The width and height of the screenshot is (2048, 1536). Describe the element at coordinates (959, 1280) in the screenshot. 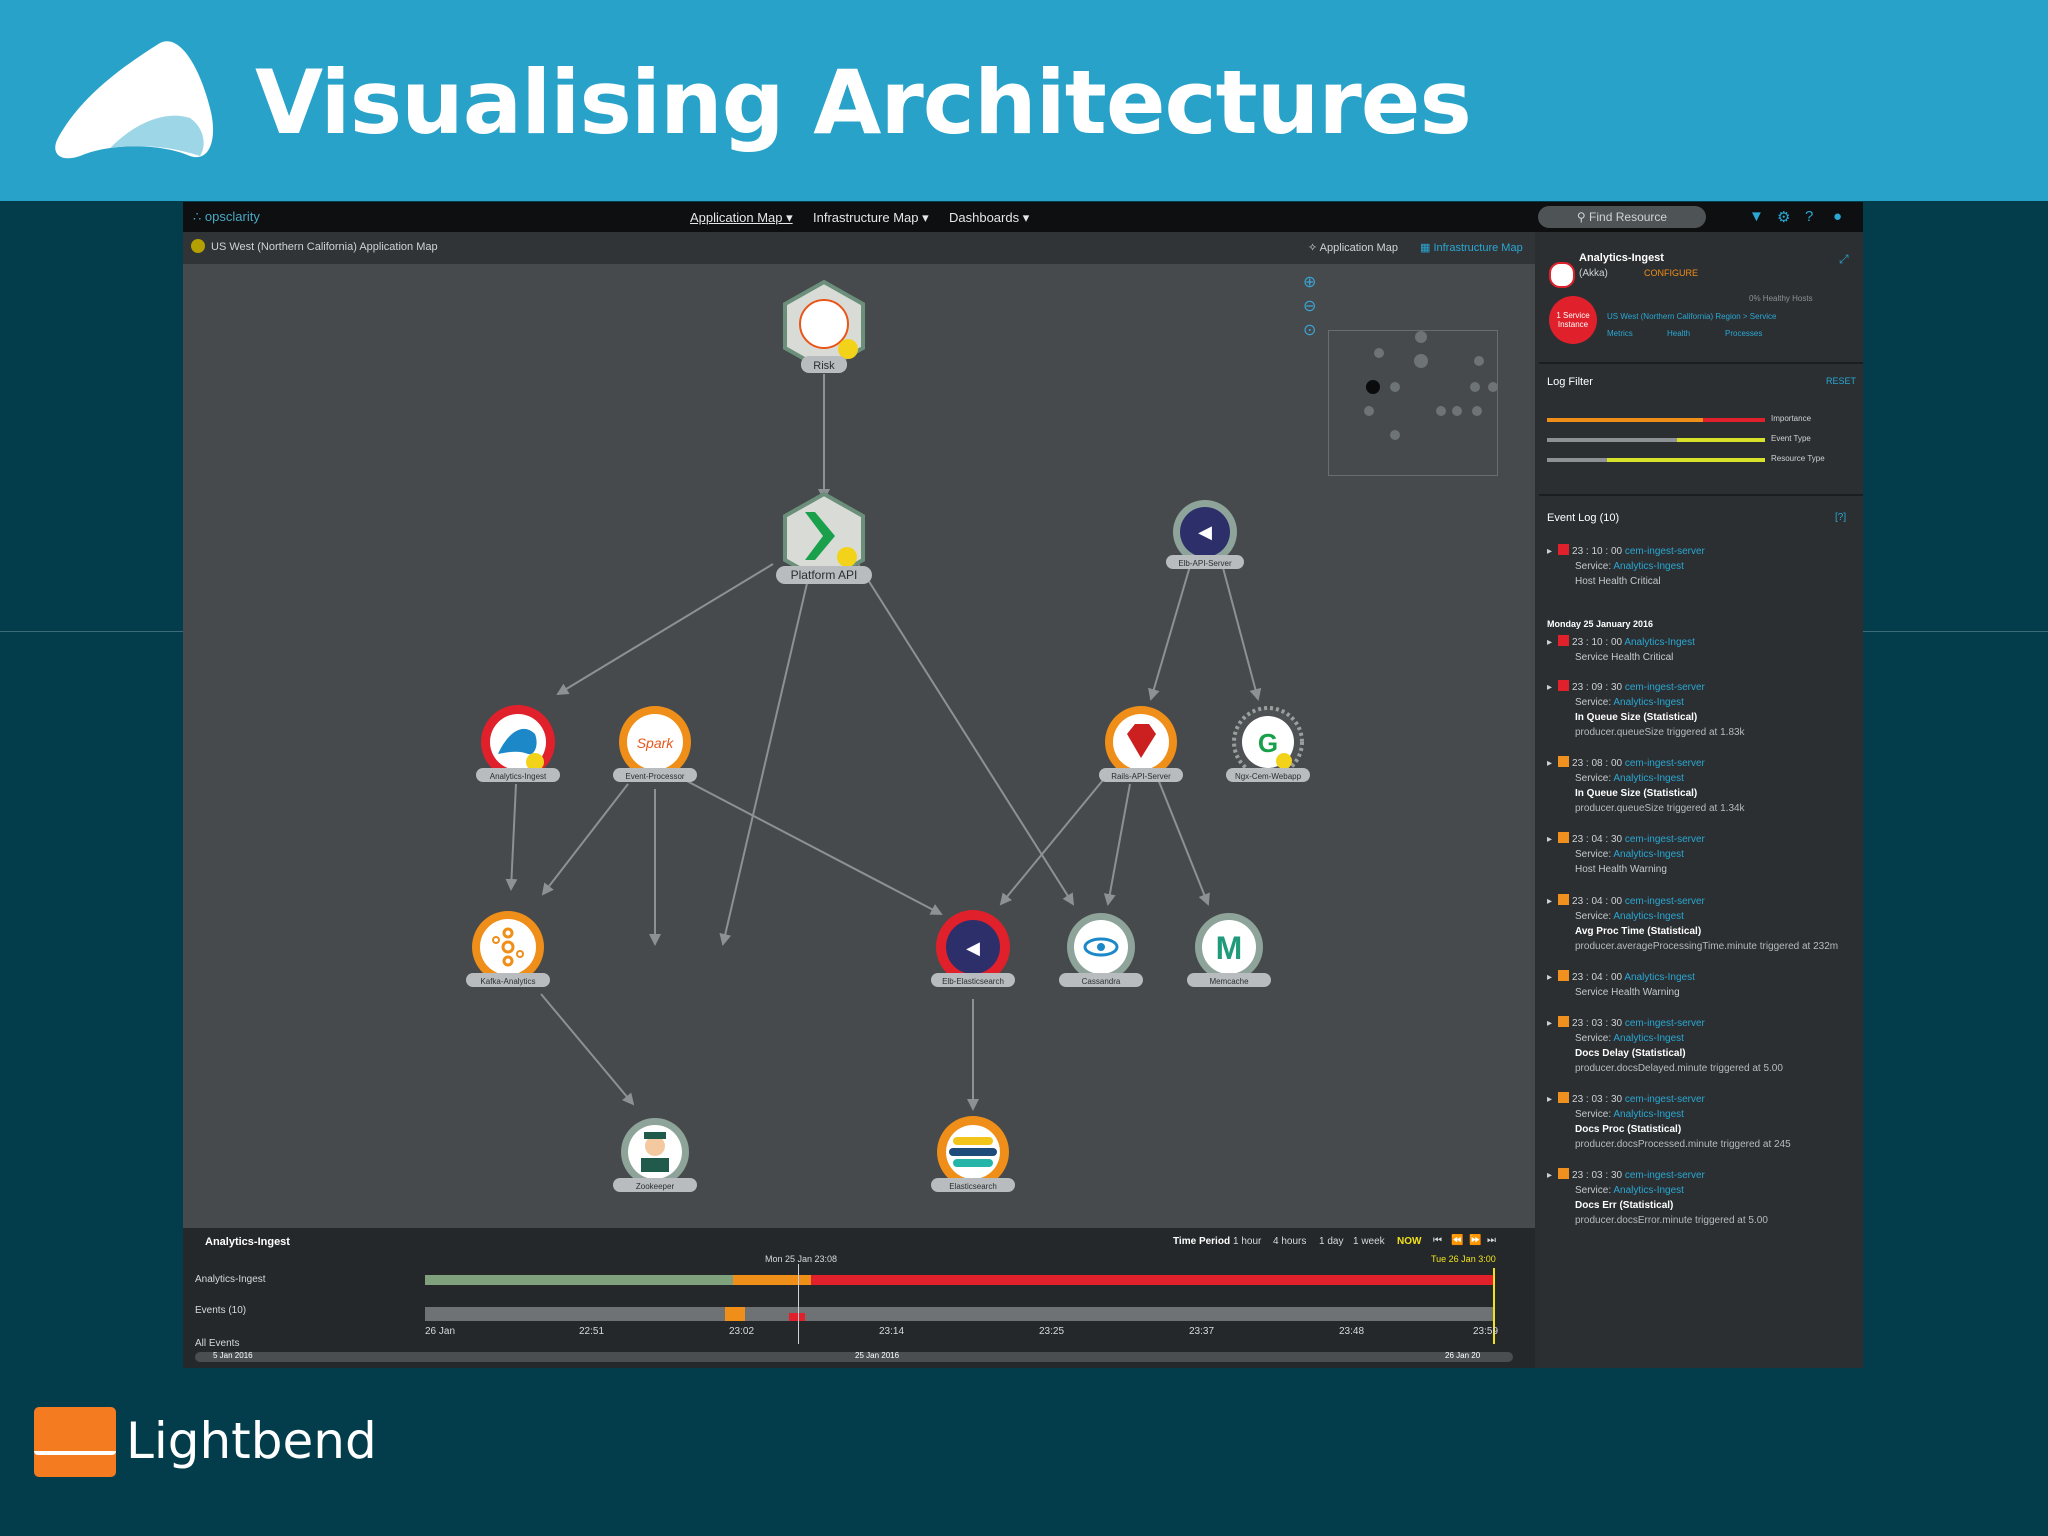

I see `health-track` at that location.